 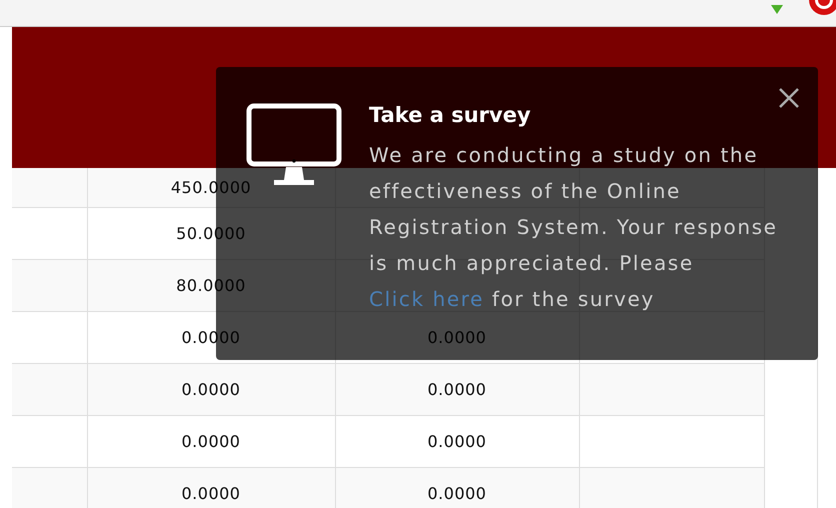 What do you see at coordinates (450, 115) in the screenshot?
I see `popup-title: Take a survey` at bounding box center [450, 115].